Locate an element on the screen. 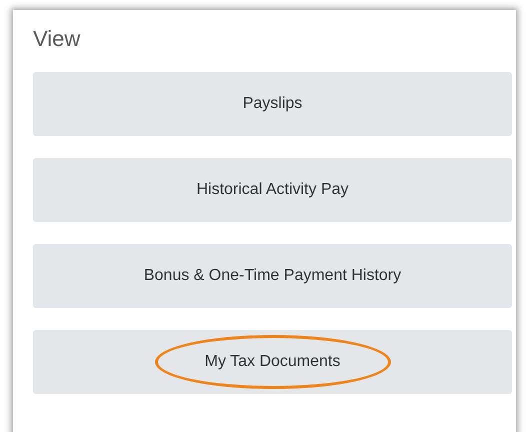 This screenshot has width=526, height=432. view-button: Payslips is located at coordinates (272, 104).